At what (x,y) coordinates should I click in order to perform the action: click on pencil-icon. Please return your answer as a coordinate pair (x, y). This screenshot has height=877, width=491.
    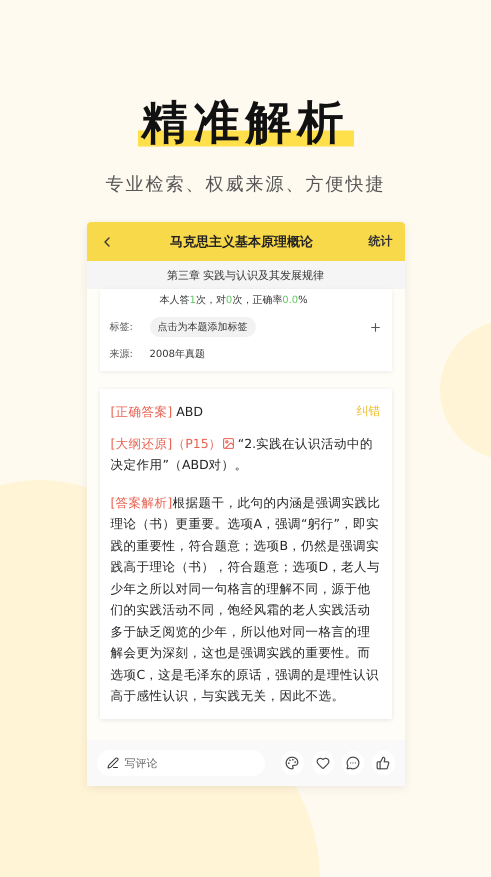
    Looking at the image, I should click on (112, 763).